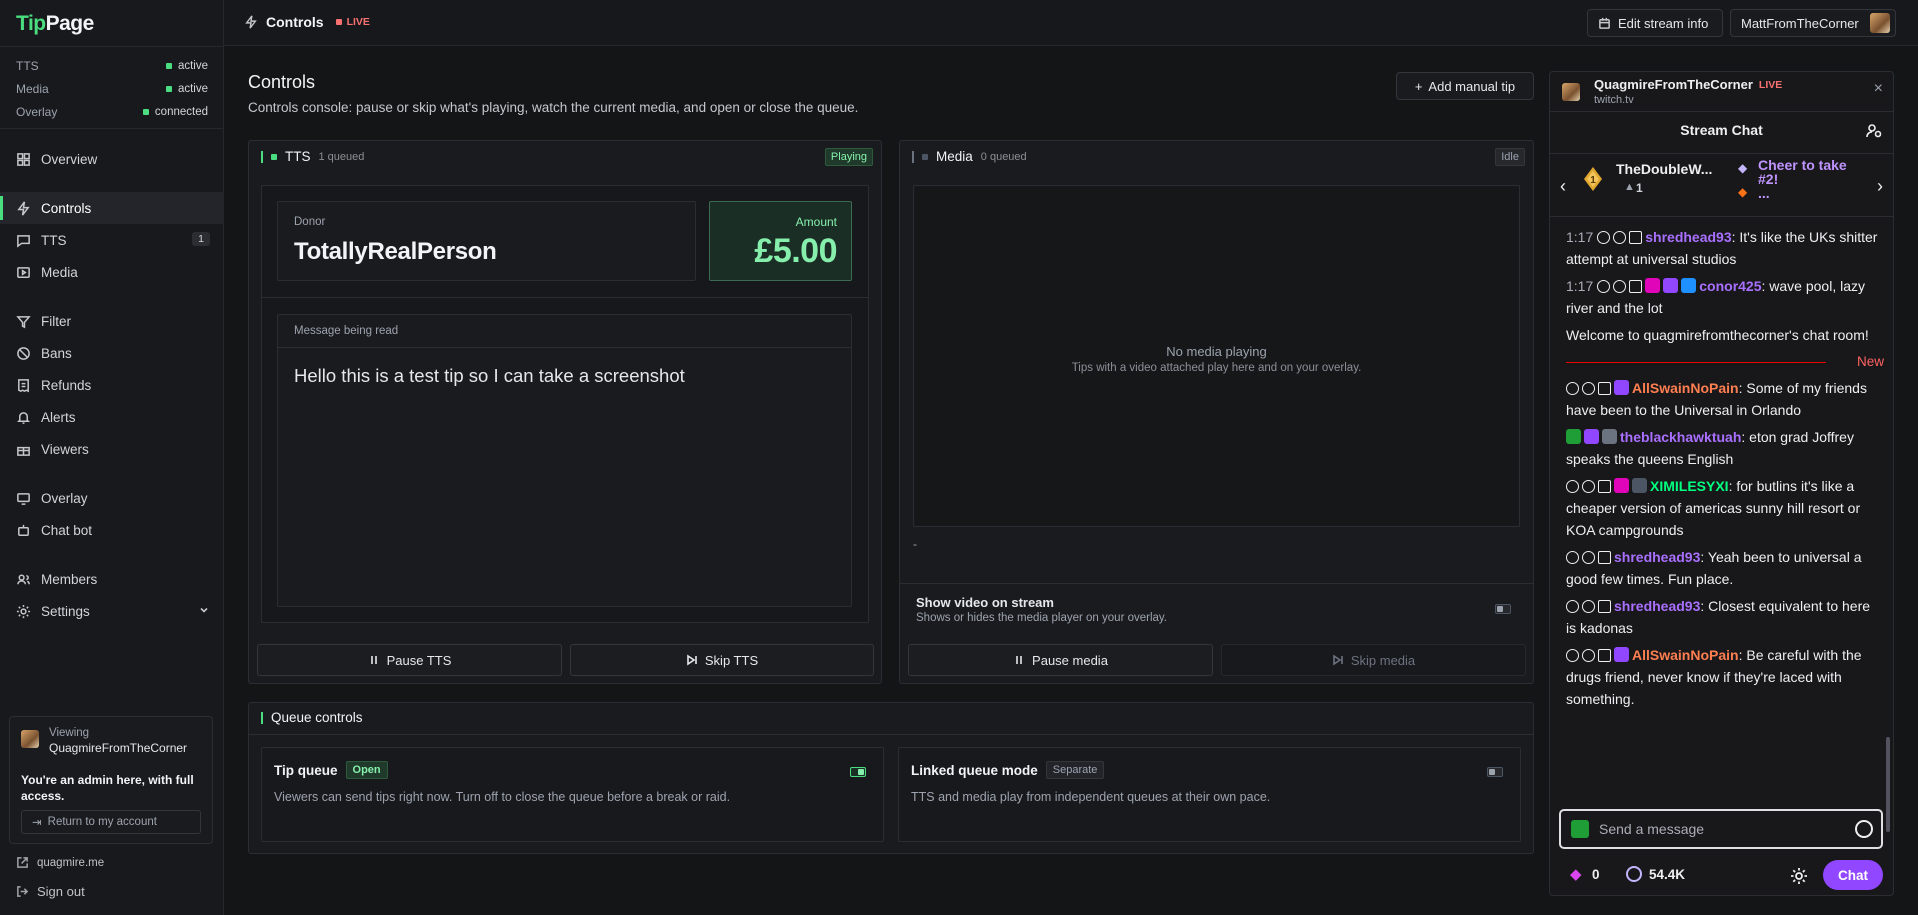 The height and width of the screenshot is (915, 1918). I want to click on sidebar-item-viewers: Viewers, so click(112, 449).